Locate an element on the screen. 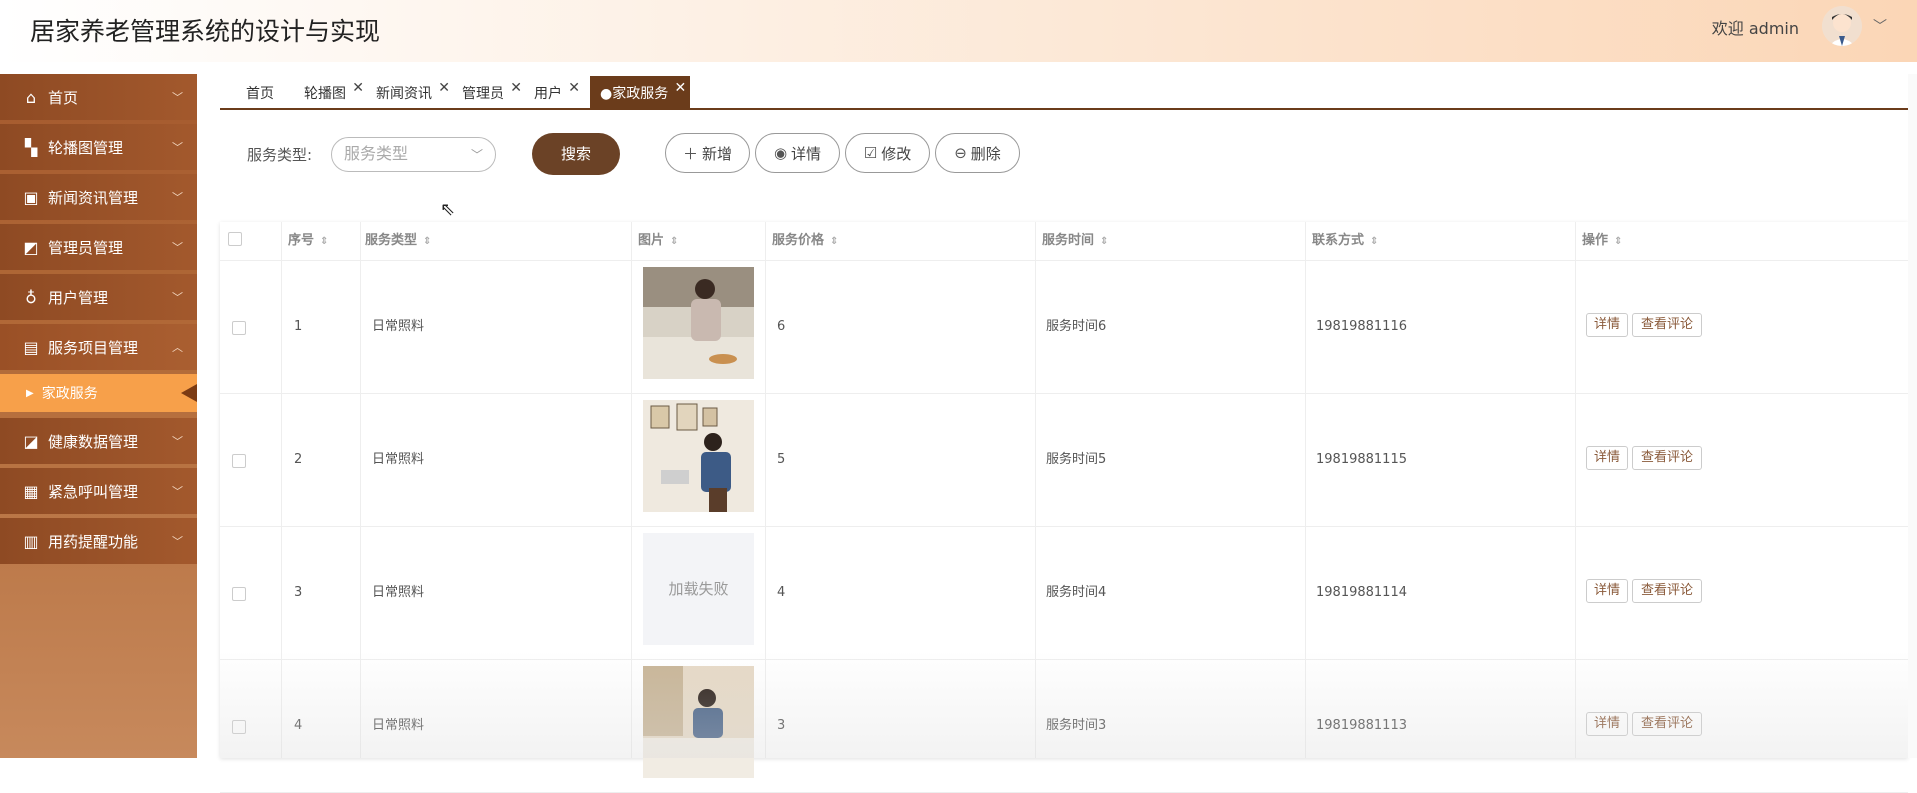  search-button: 搜索 is located at coordinates (576, 154).